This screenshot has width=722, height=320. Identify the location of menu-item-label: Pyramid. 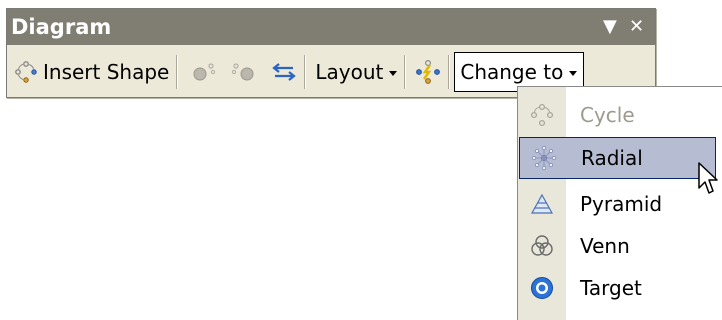
(621, 204).